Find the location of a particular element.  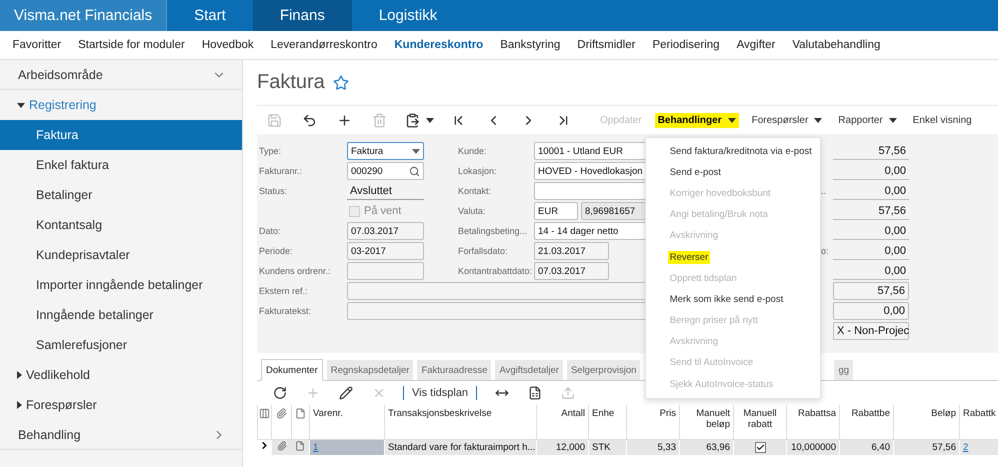

column-header: Enhe is located at coordinates (607, 422).